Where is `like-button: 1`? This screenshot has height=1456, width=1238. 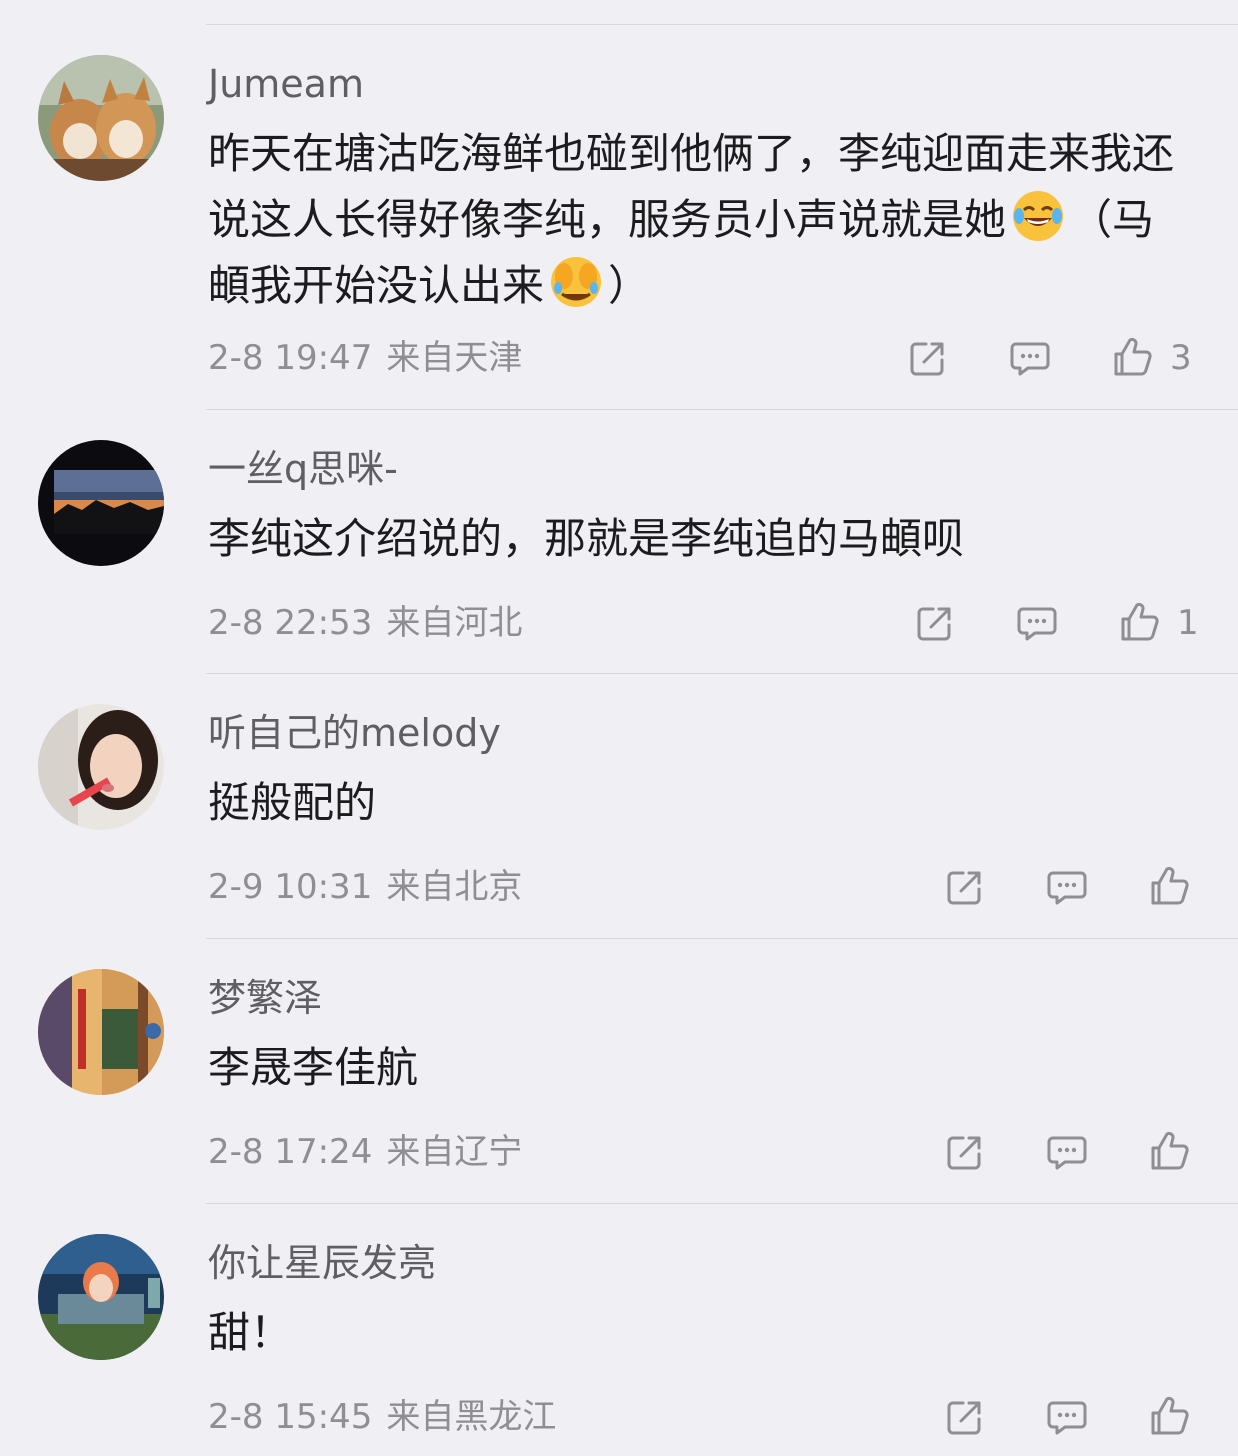
like-button: 1 is located at coordinates (1158, 623).